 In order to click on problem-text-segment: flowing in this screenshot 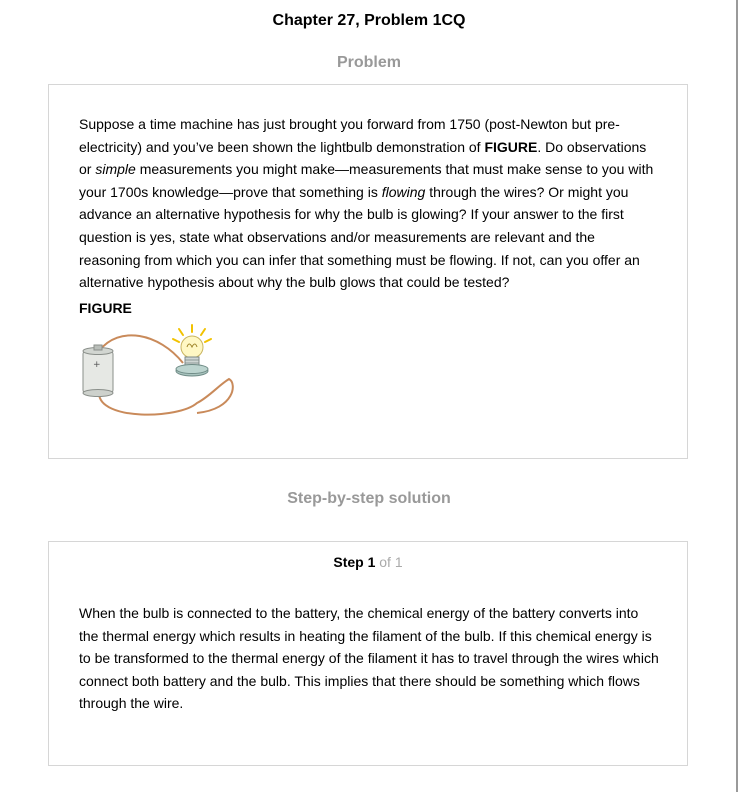, I will do `click(403, 191)`.